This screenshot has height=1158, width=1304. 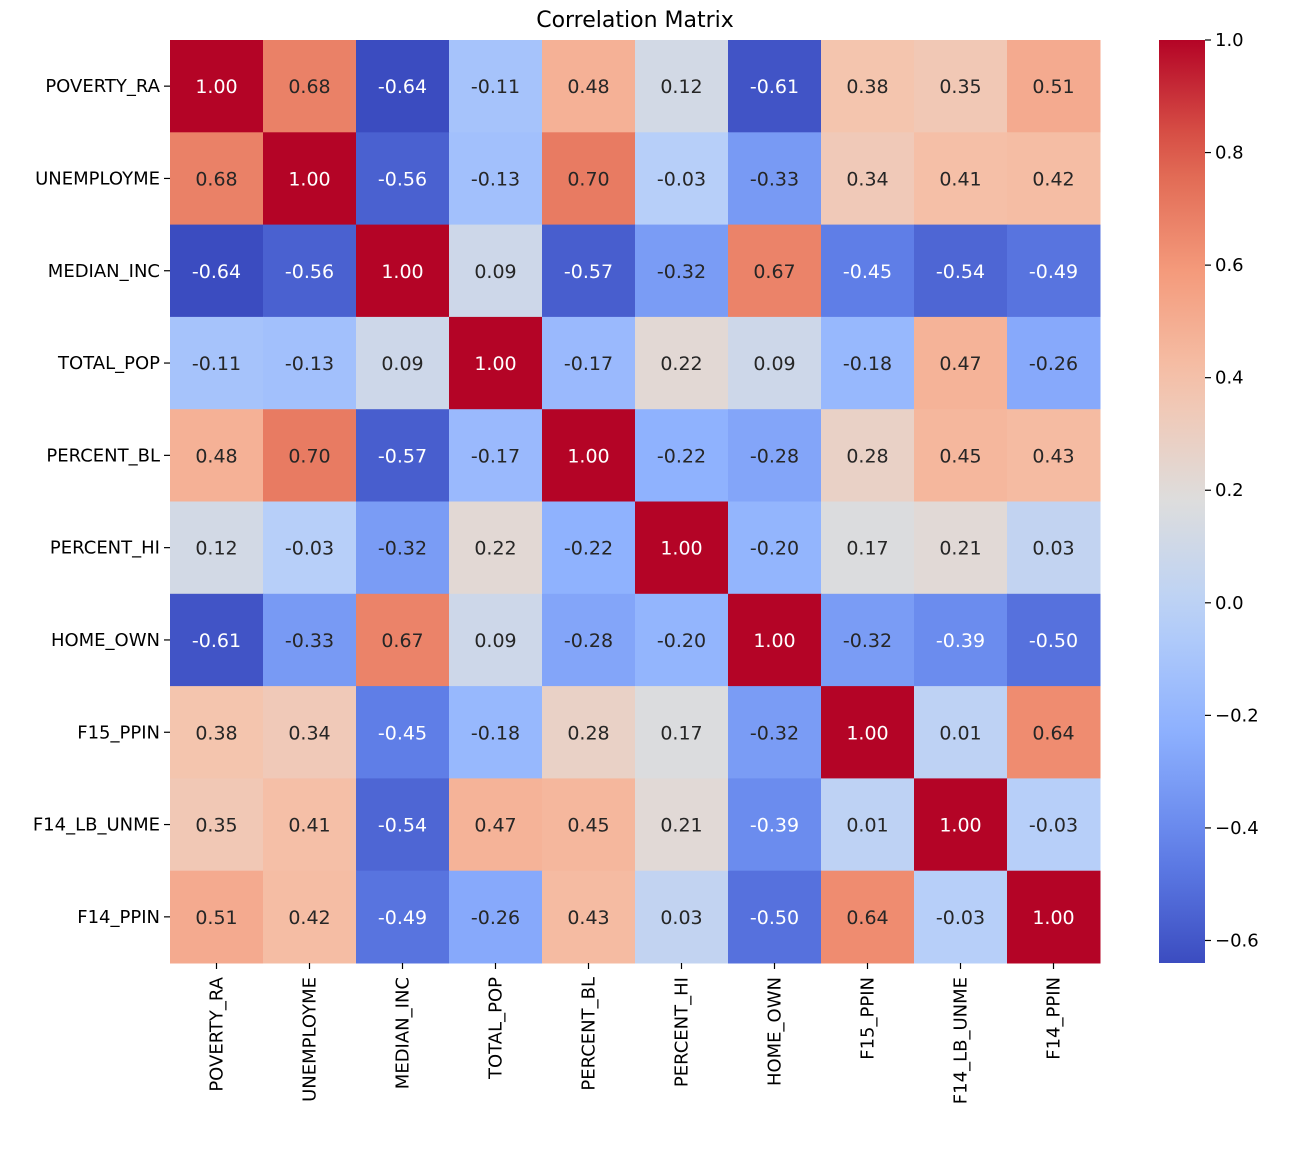 I want to click on cell-value-label: -0.20, so click(x=774, y=549).